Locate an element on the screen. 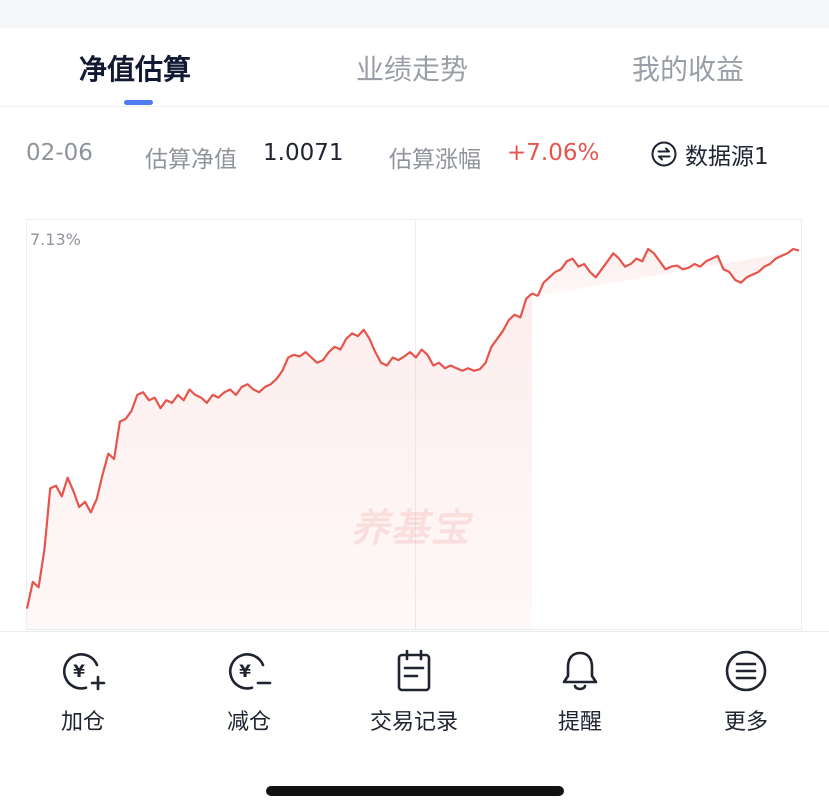  chart-max-label: 7.13% is located at coordinates (55, 239).